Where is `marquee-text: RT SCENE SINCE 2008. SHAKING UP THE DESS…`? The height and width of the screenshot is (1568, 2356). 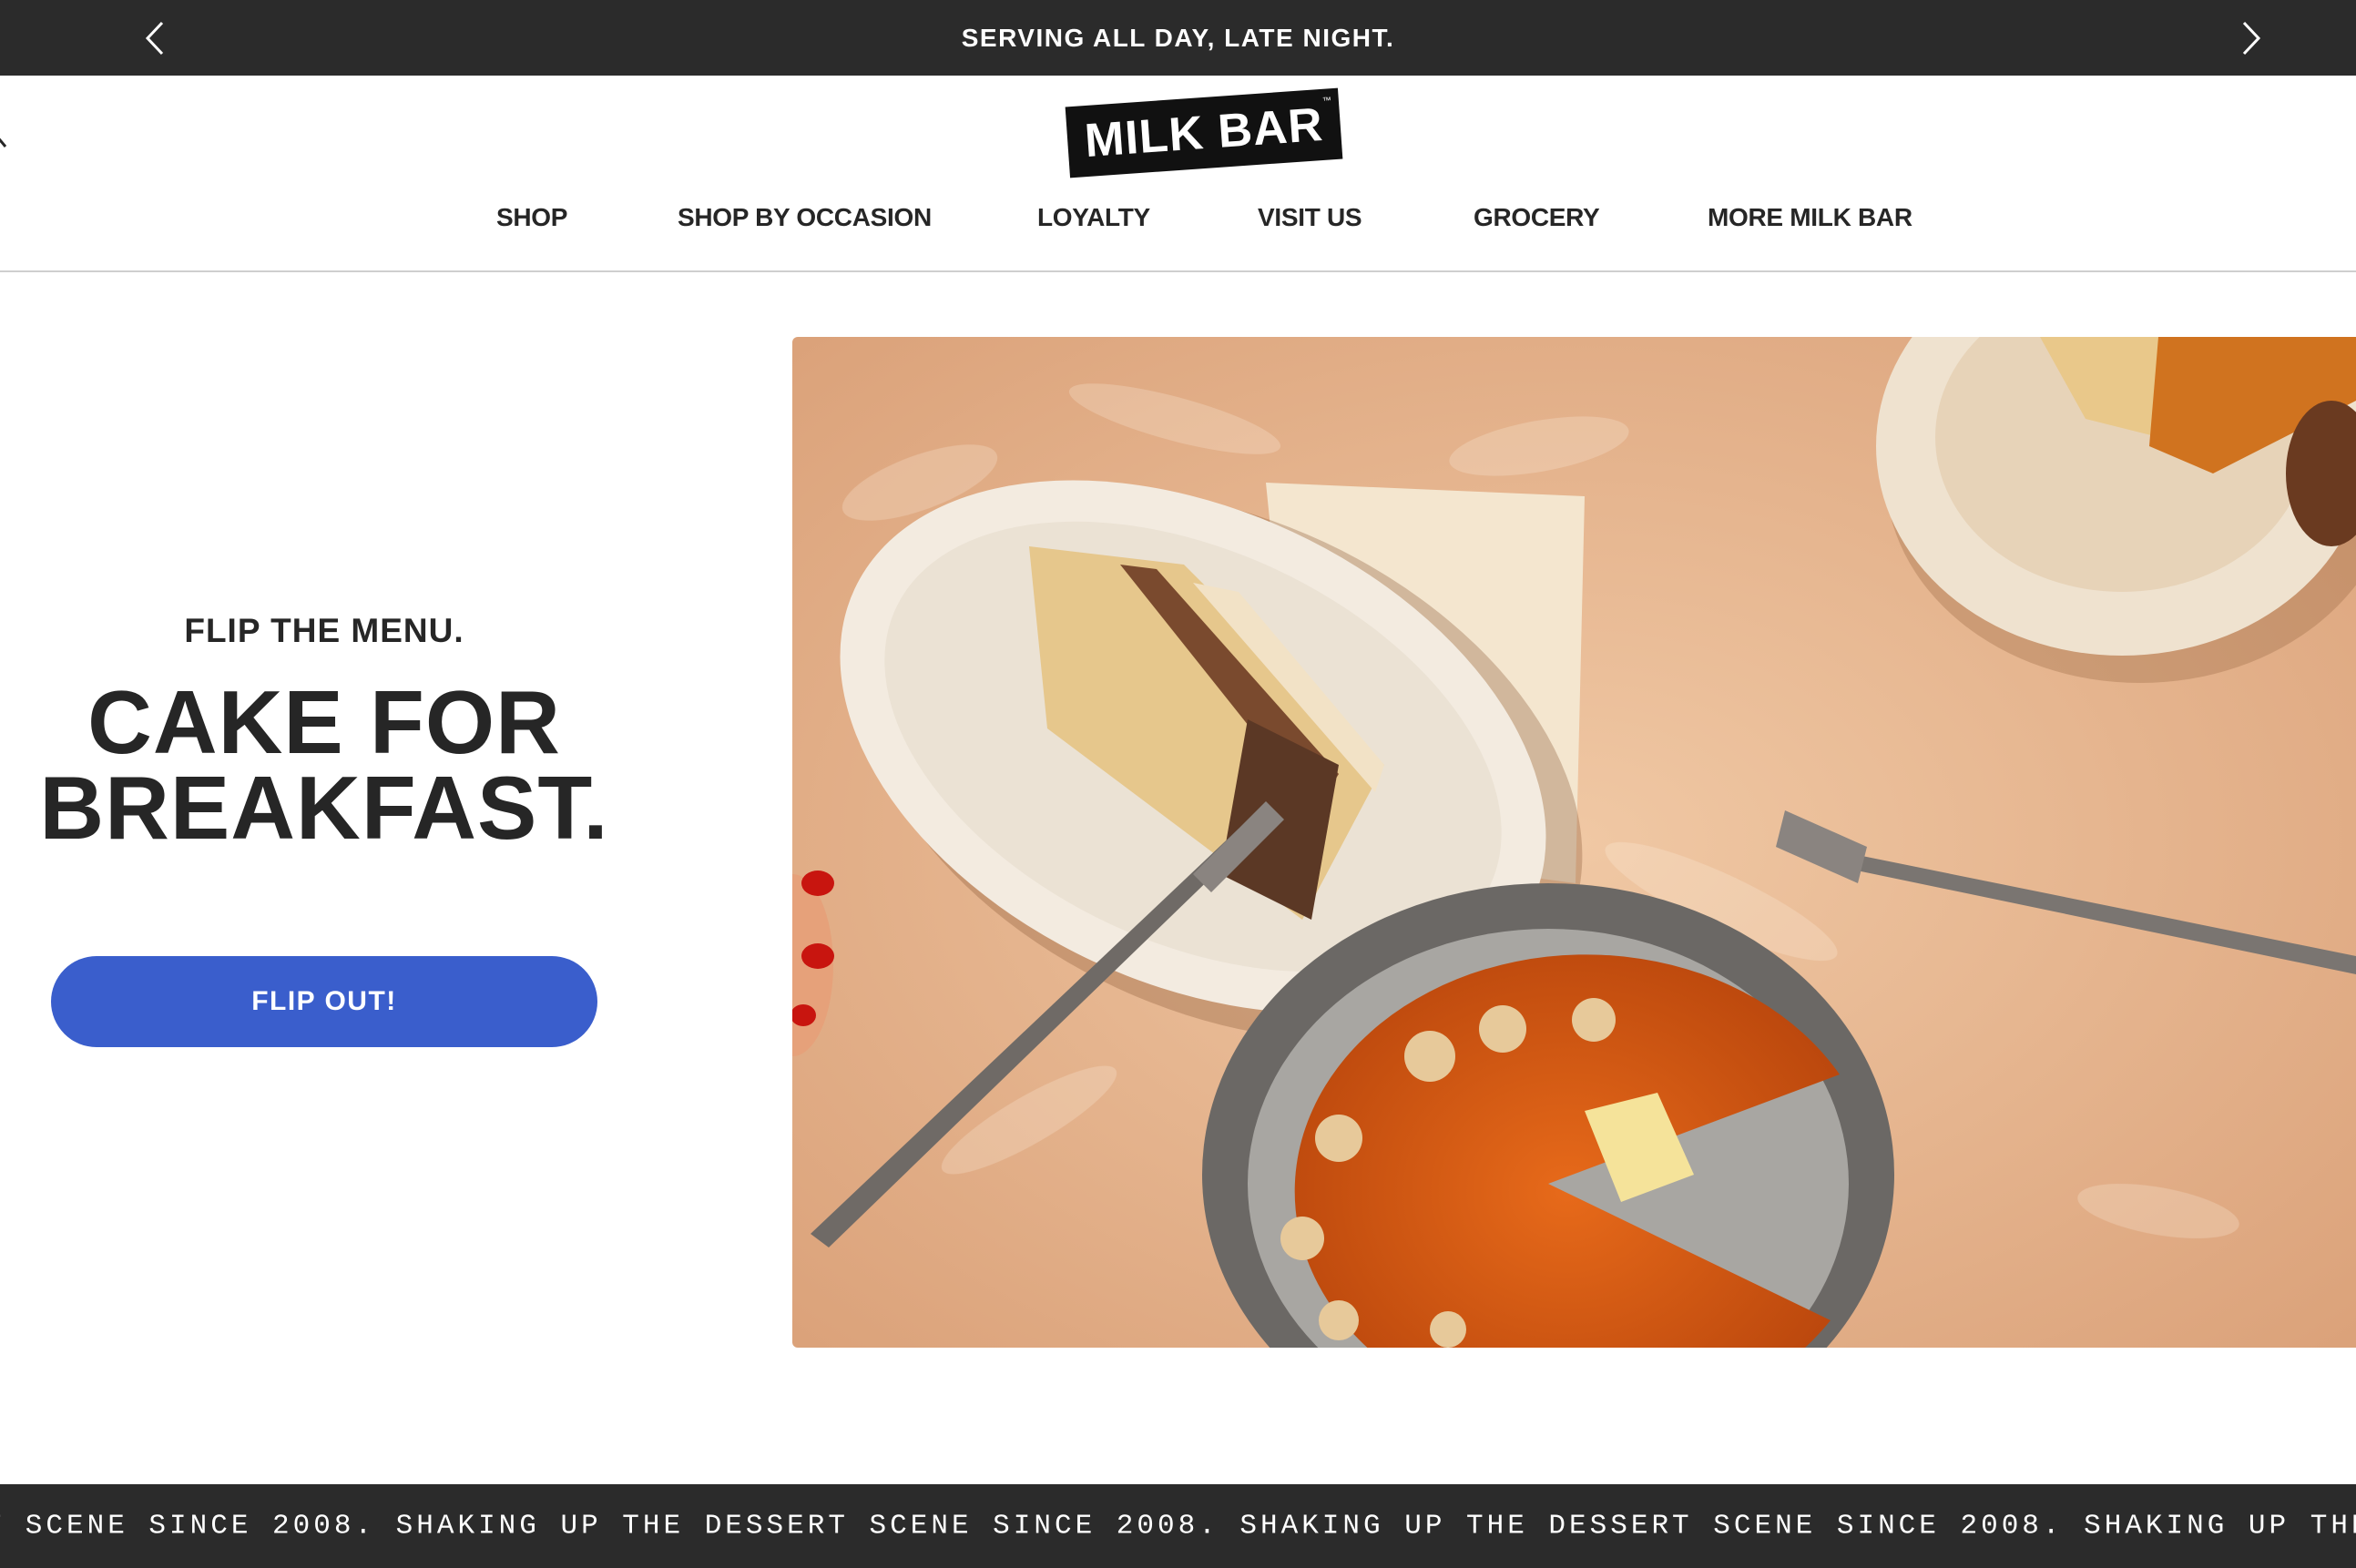
marquee-text: RT SCENE SINCE 2008. SHAKING UP THE DESS… is located at coordinates (1178, 1526).